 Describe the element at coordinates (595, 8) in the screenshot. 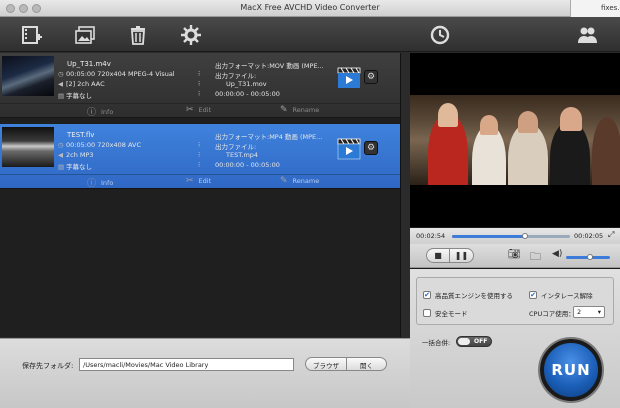

I see `background-window-tab: fixes.` at that location.